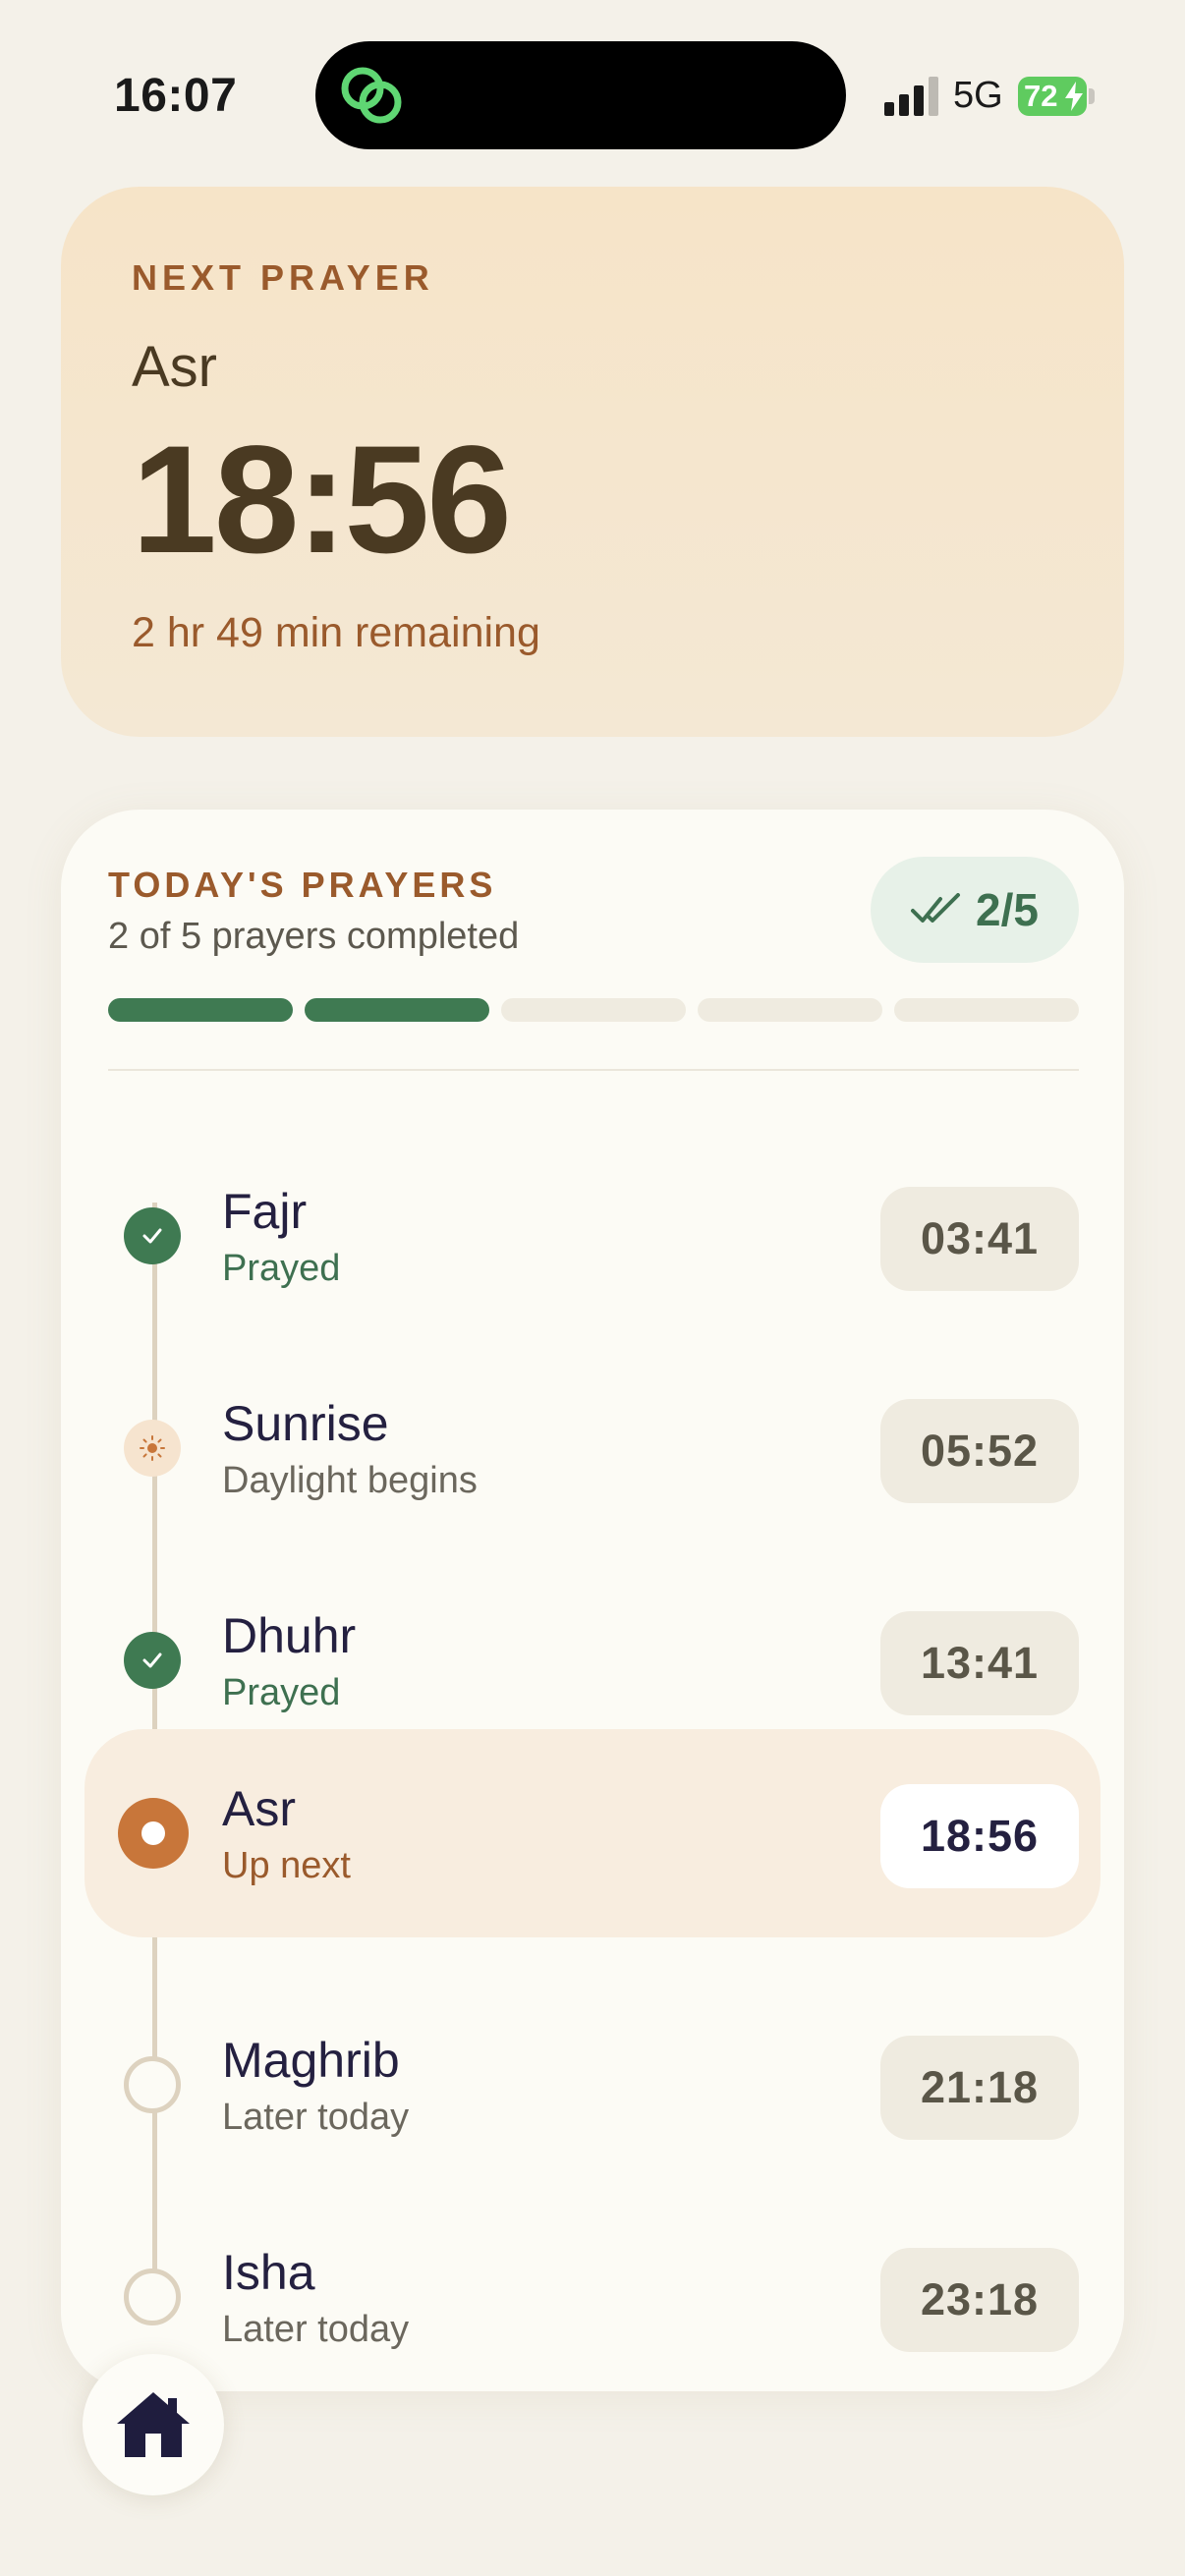  I want to click on next-prayer-time: 18:56, so click(322, 500).